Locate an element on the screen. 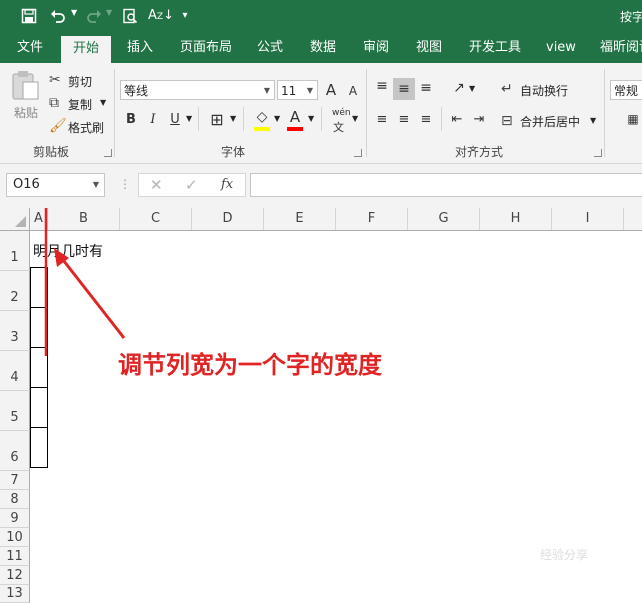 The image size is (642, 603). tab-home: 开始 is located at coordinates (86, 49).